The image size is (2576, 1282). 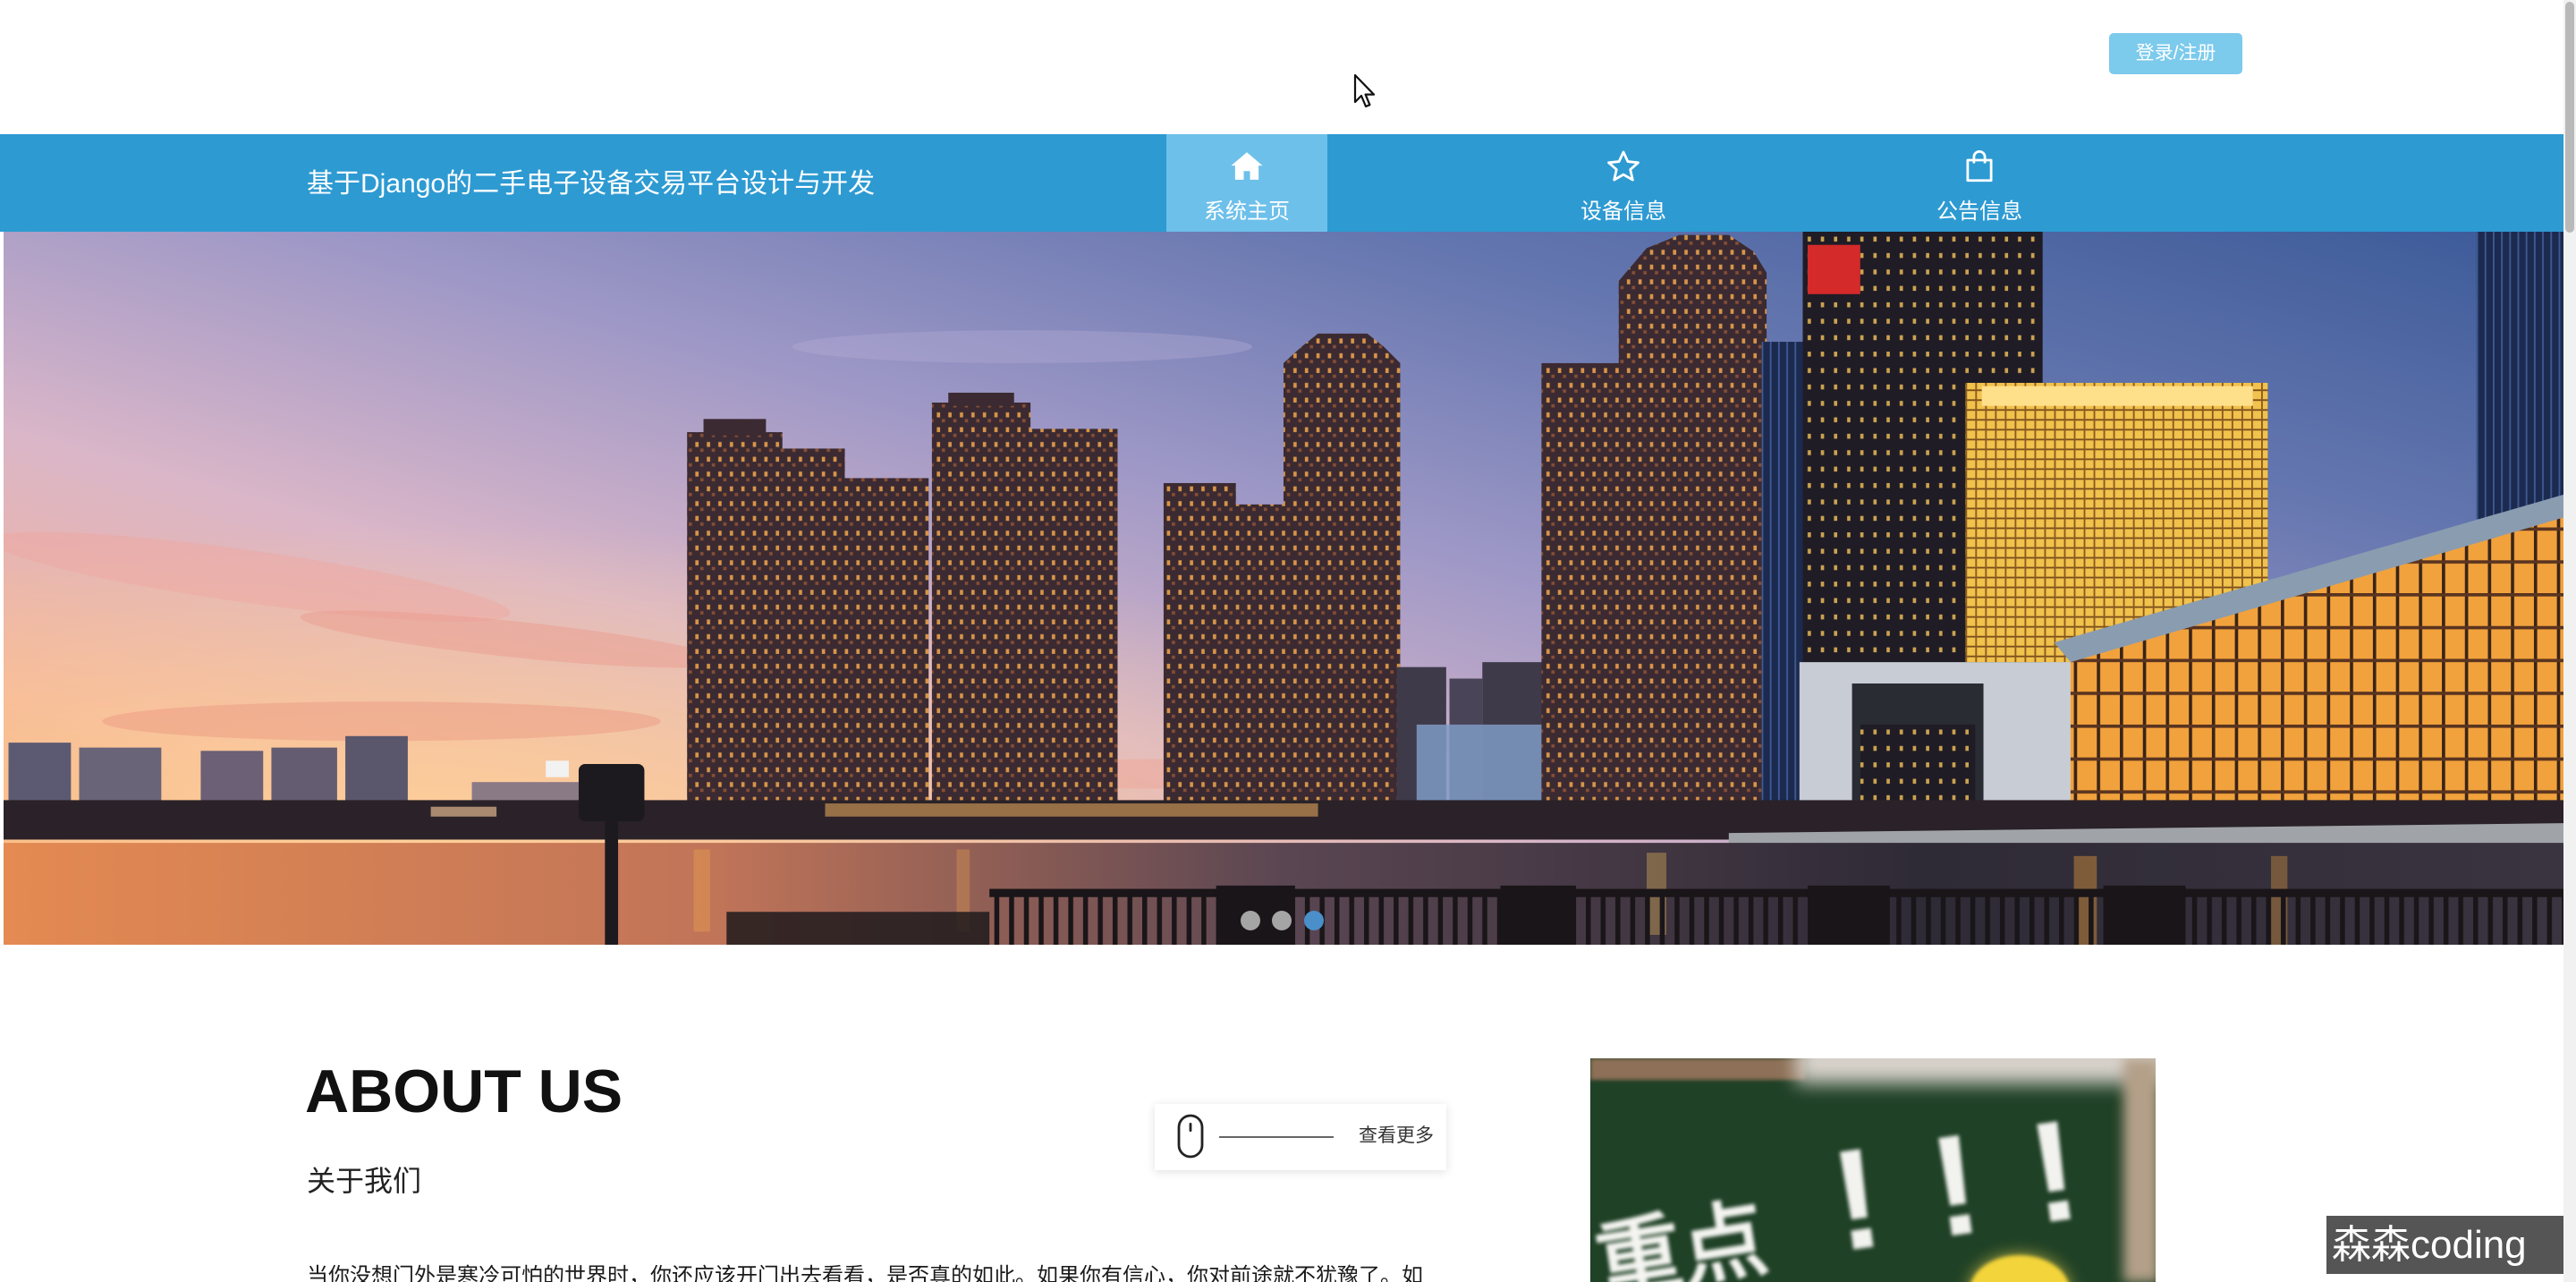 I want to click on nav-item-devices: 设备信息, so click(x=1623, y=183).